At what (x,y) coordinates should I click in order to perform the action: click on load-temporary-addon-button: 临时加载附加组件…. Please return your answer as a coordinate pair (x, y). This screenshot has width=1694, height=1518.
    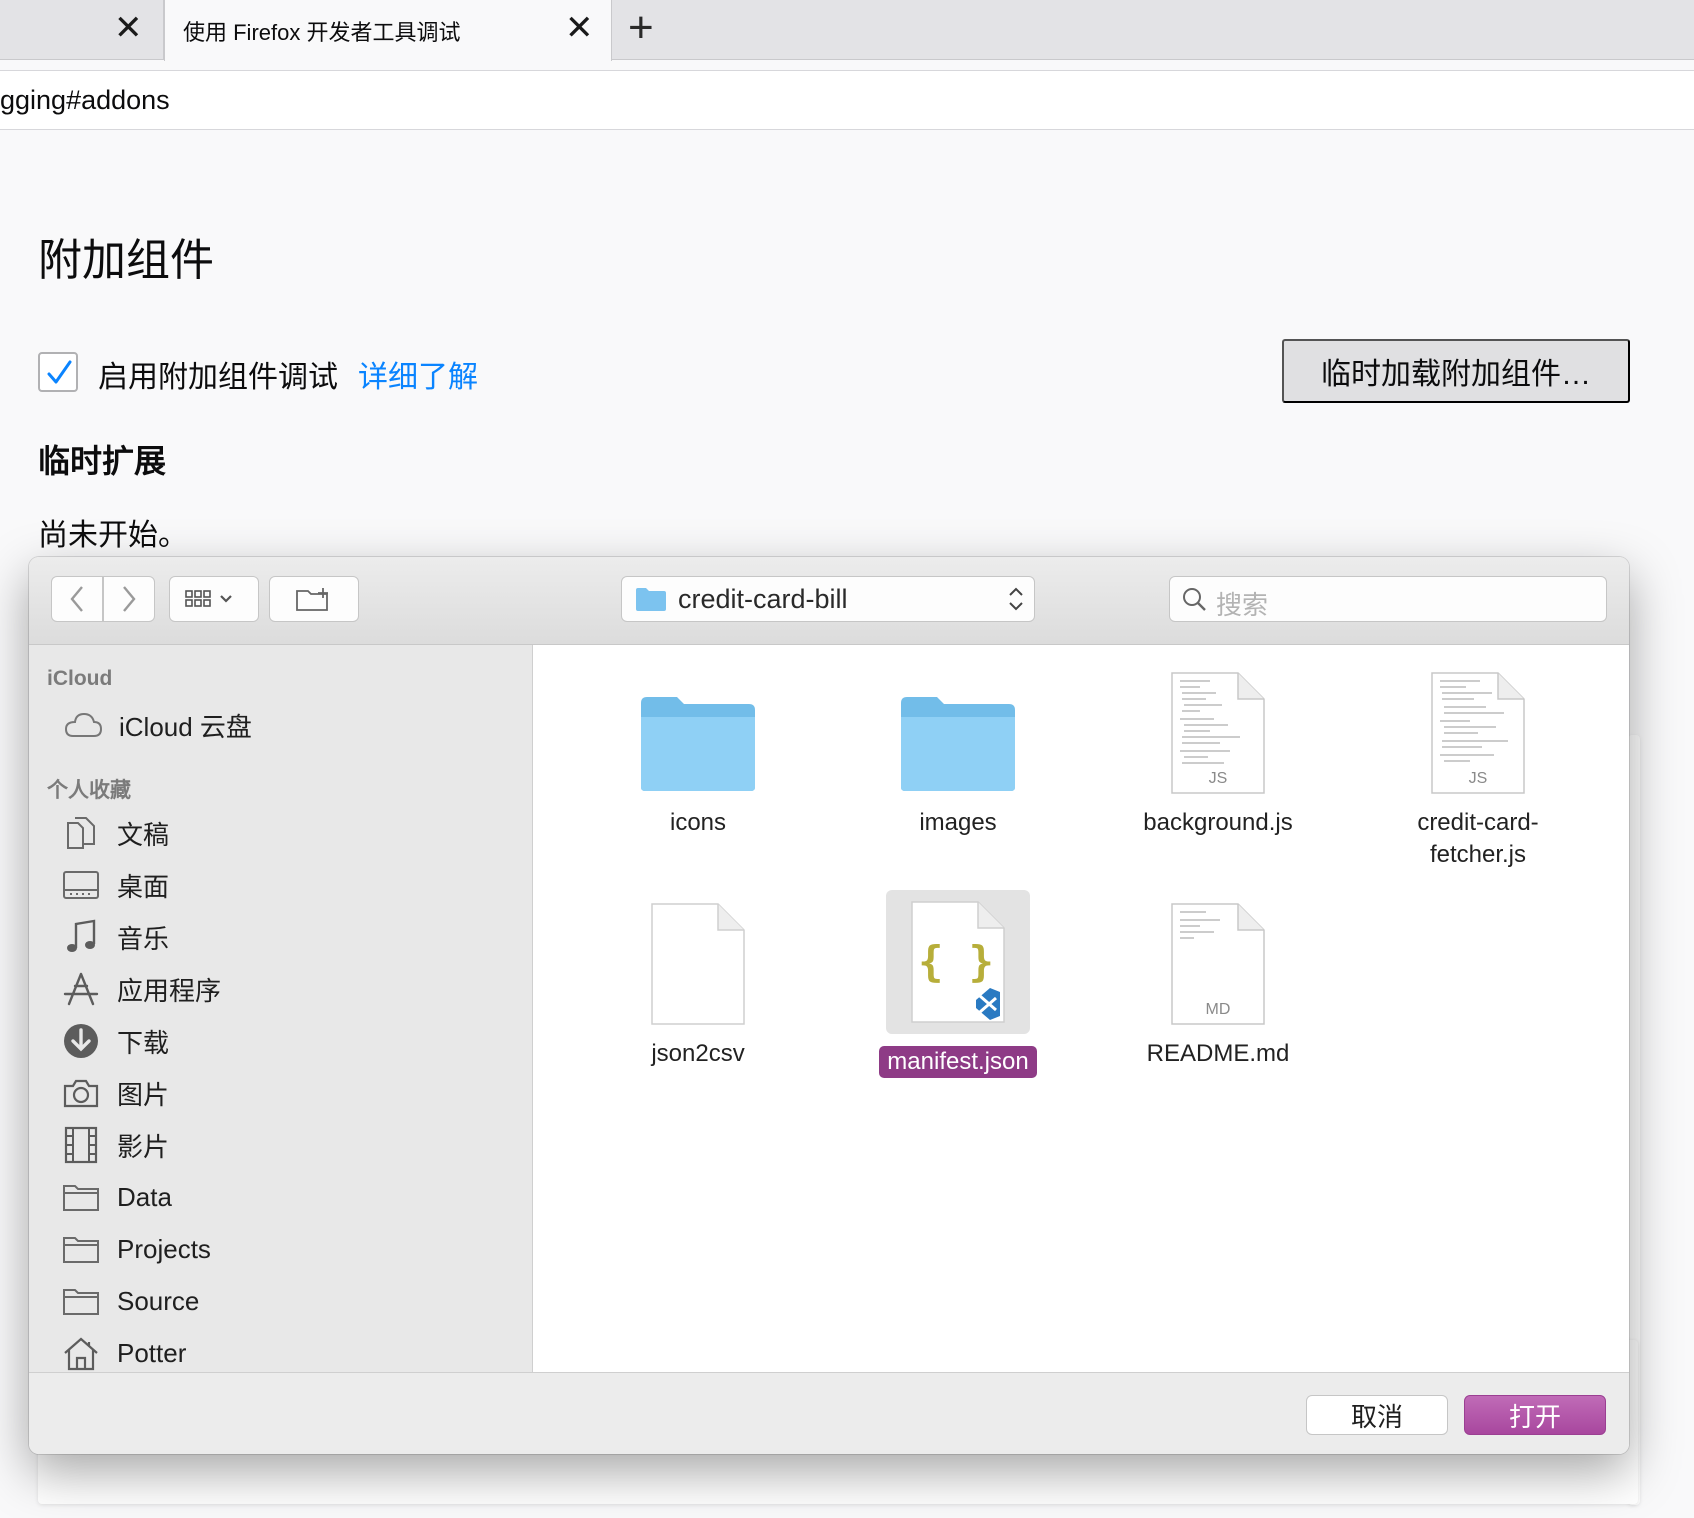
    Looking at the image, I should click on (1456, 371).